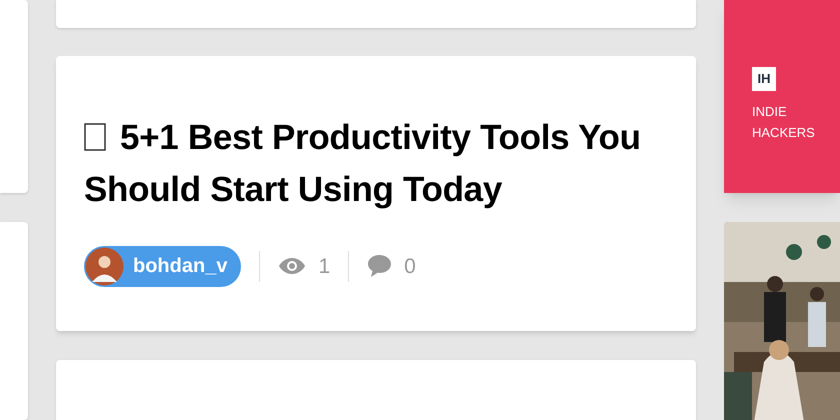 The width and height of the screenshot is (840, 420). Describe the element at coordinates (104, 266) in the screenshot. I see `avatar-icon` at that location.